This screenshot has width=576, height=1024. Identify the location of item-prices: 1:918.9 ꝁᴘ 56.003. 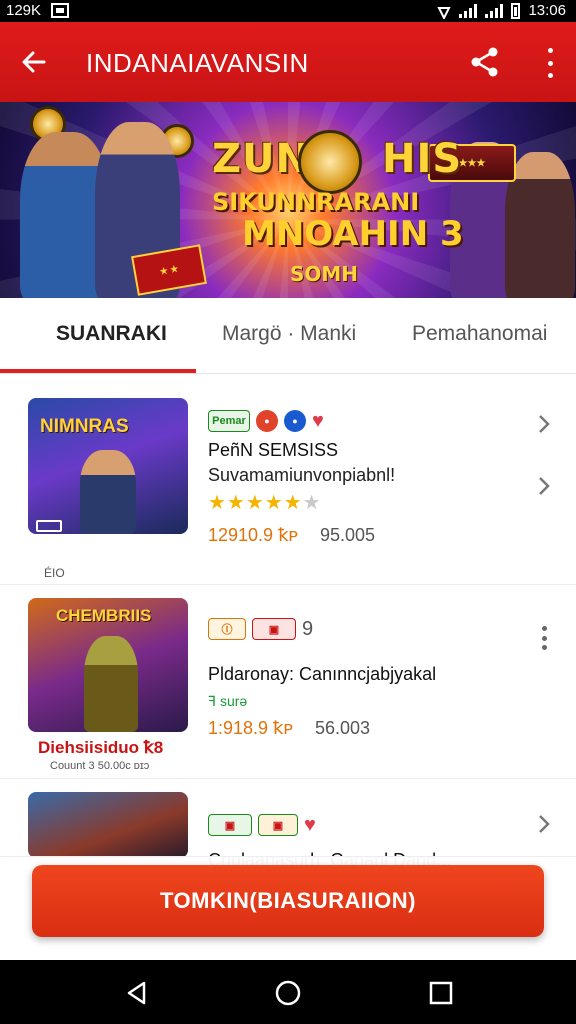
(322, 728).